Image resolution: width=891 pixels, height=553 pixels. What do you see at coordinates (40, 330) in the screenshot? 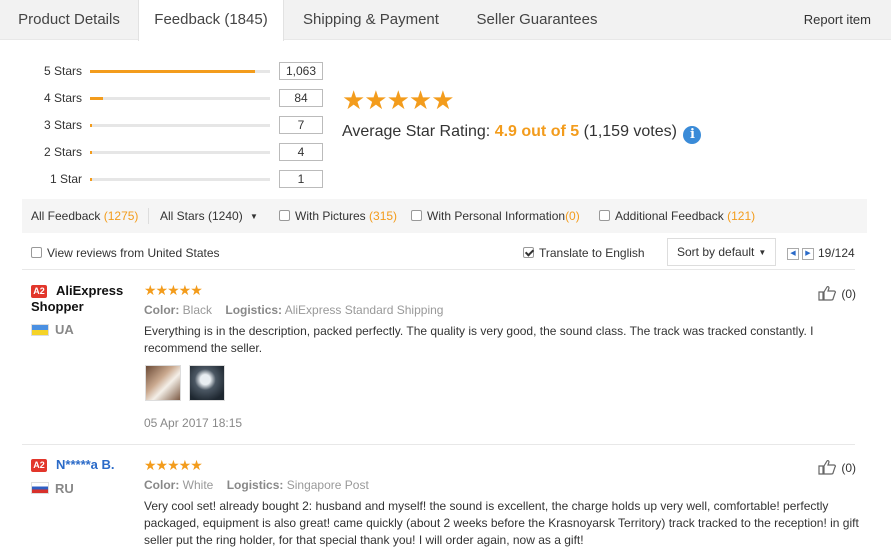
I see `ukraine-flag-icon` at bounding box center [40, 330].